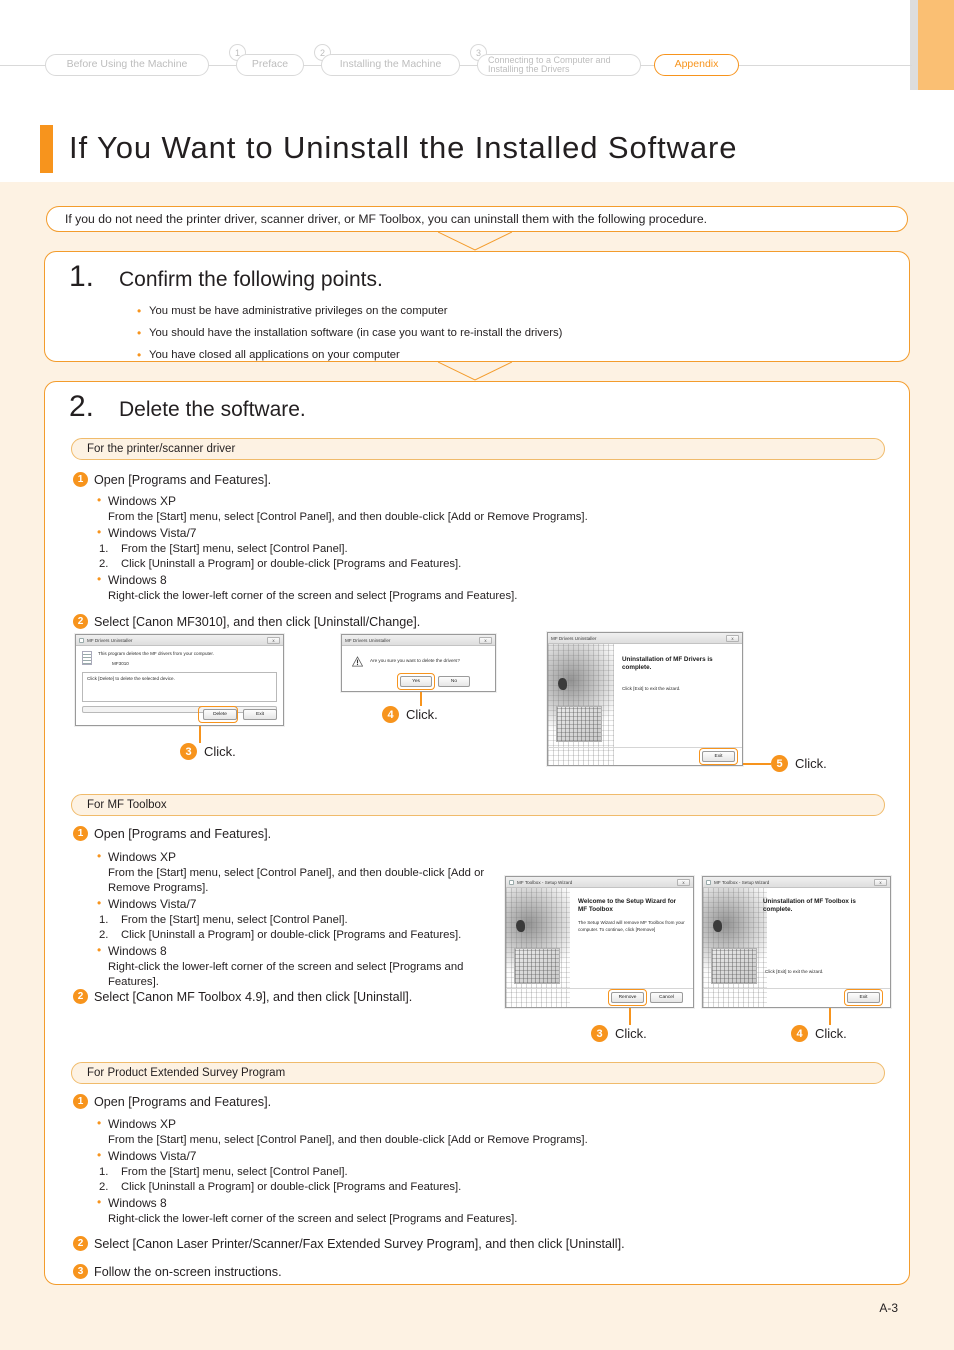 This screenshot has height=1350, width=954. Describe the element at coordinates (666, 997) in the screenshot. I see `cancel-button: Cancel` at that location.